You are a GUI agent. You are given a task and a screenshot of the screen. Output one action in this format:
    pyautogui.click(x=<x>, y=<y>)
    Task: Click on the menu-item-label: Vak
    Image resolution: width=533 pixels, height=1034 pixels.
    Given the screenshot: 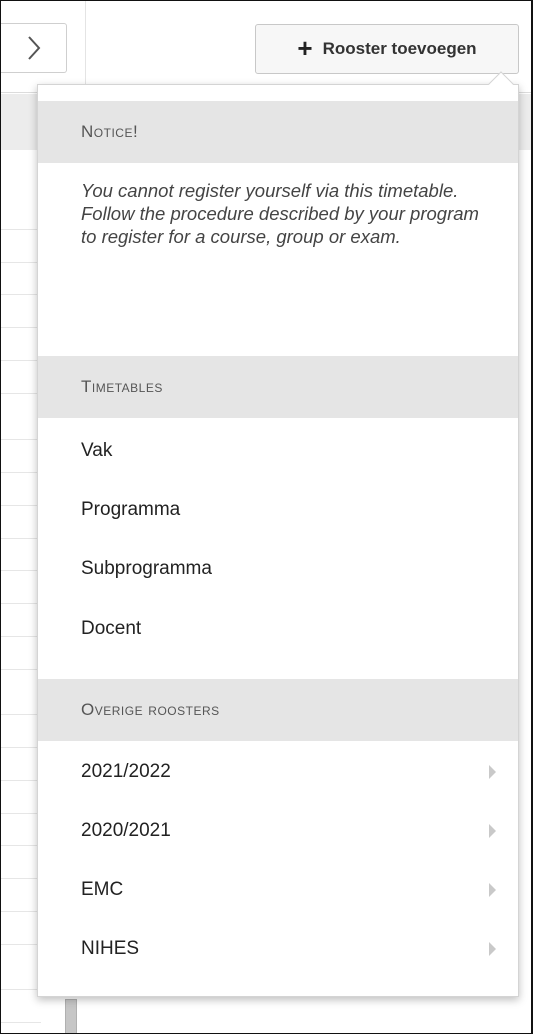 What is the action you would take?
    pyautogui.click(x=97, y=450)
    